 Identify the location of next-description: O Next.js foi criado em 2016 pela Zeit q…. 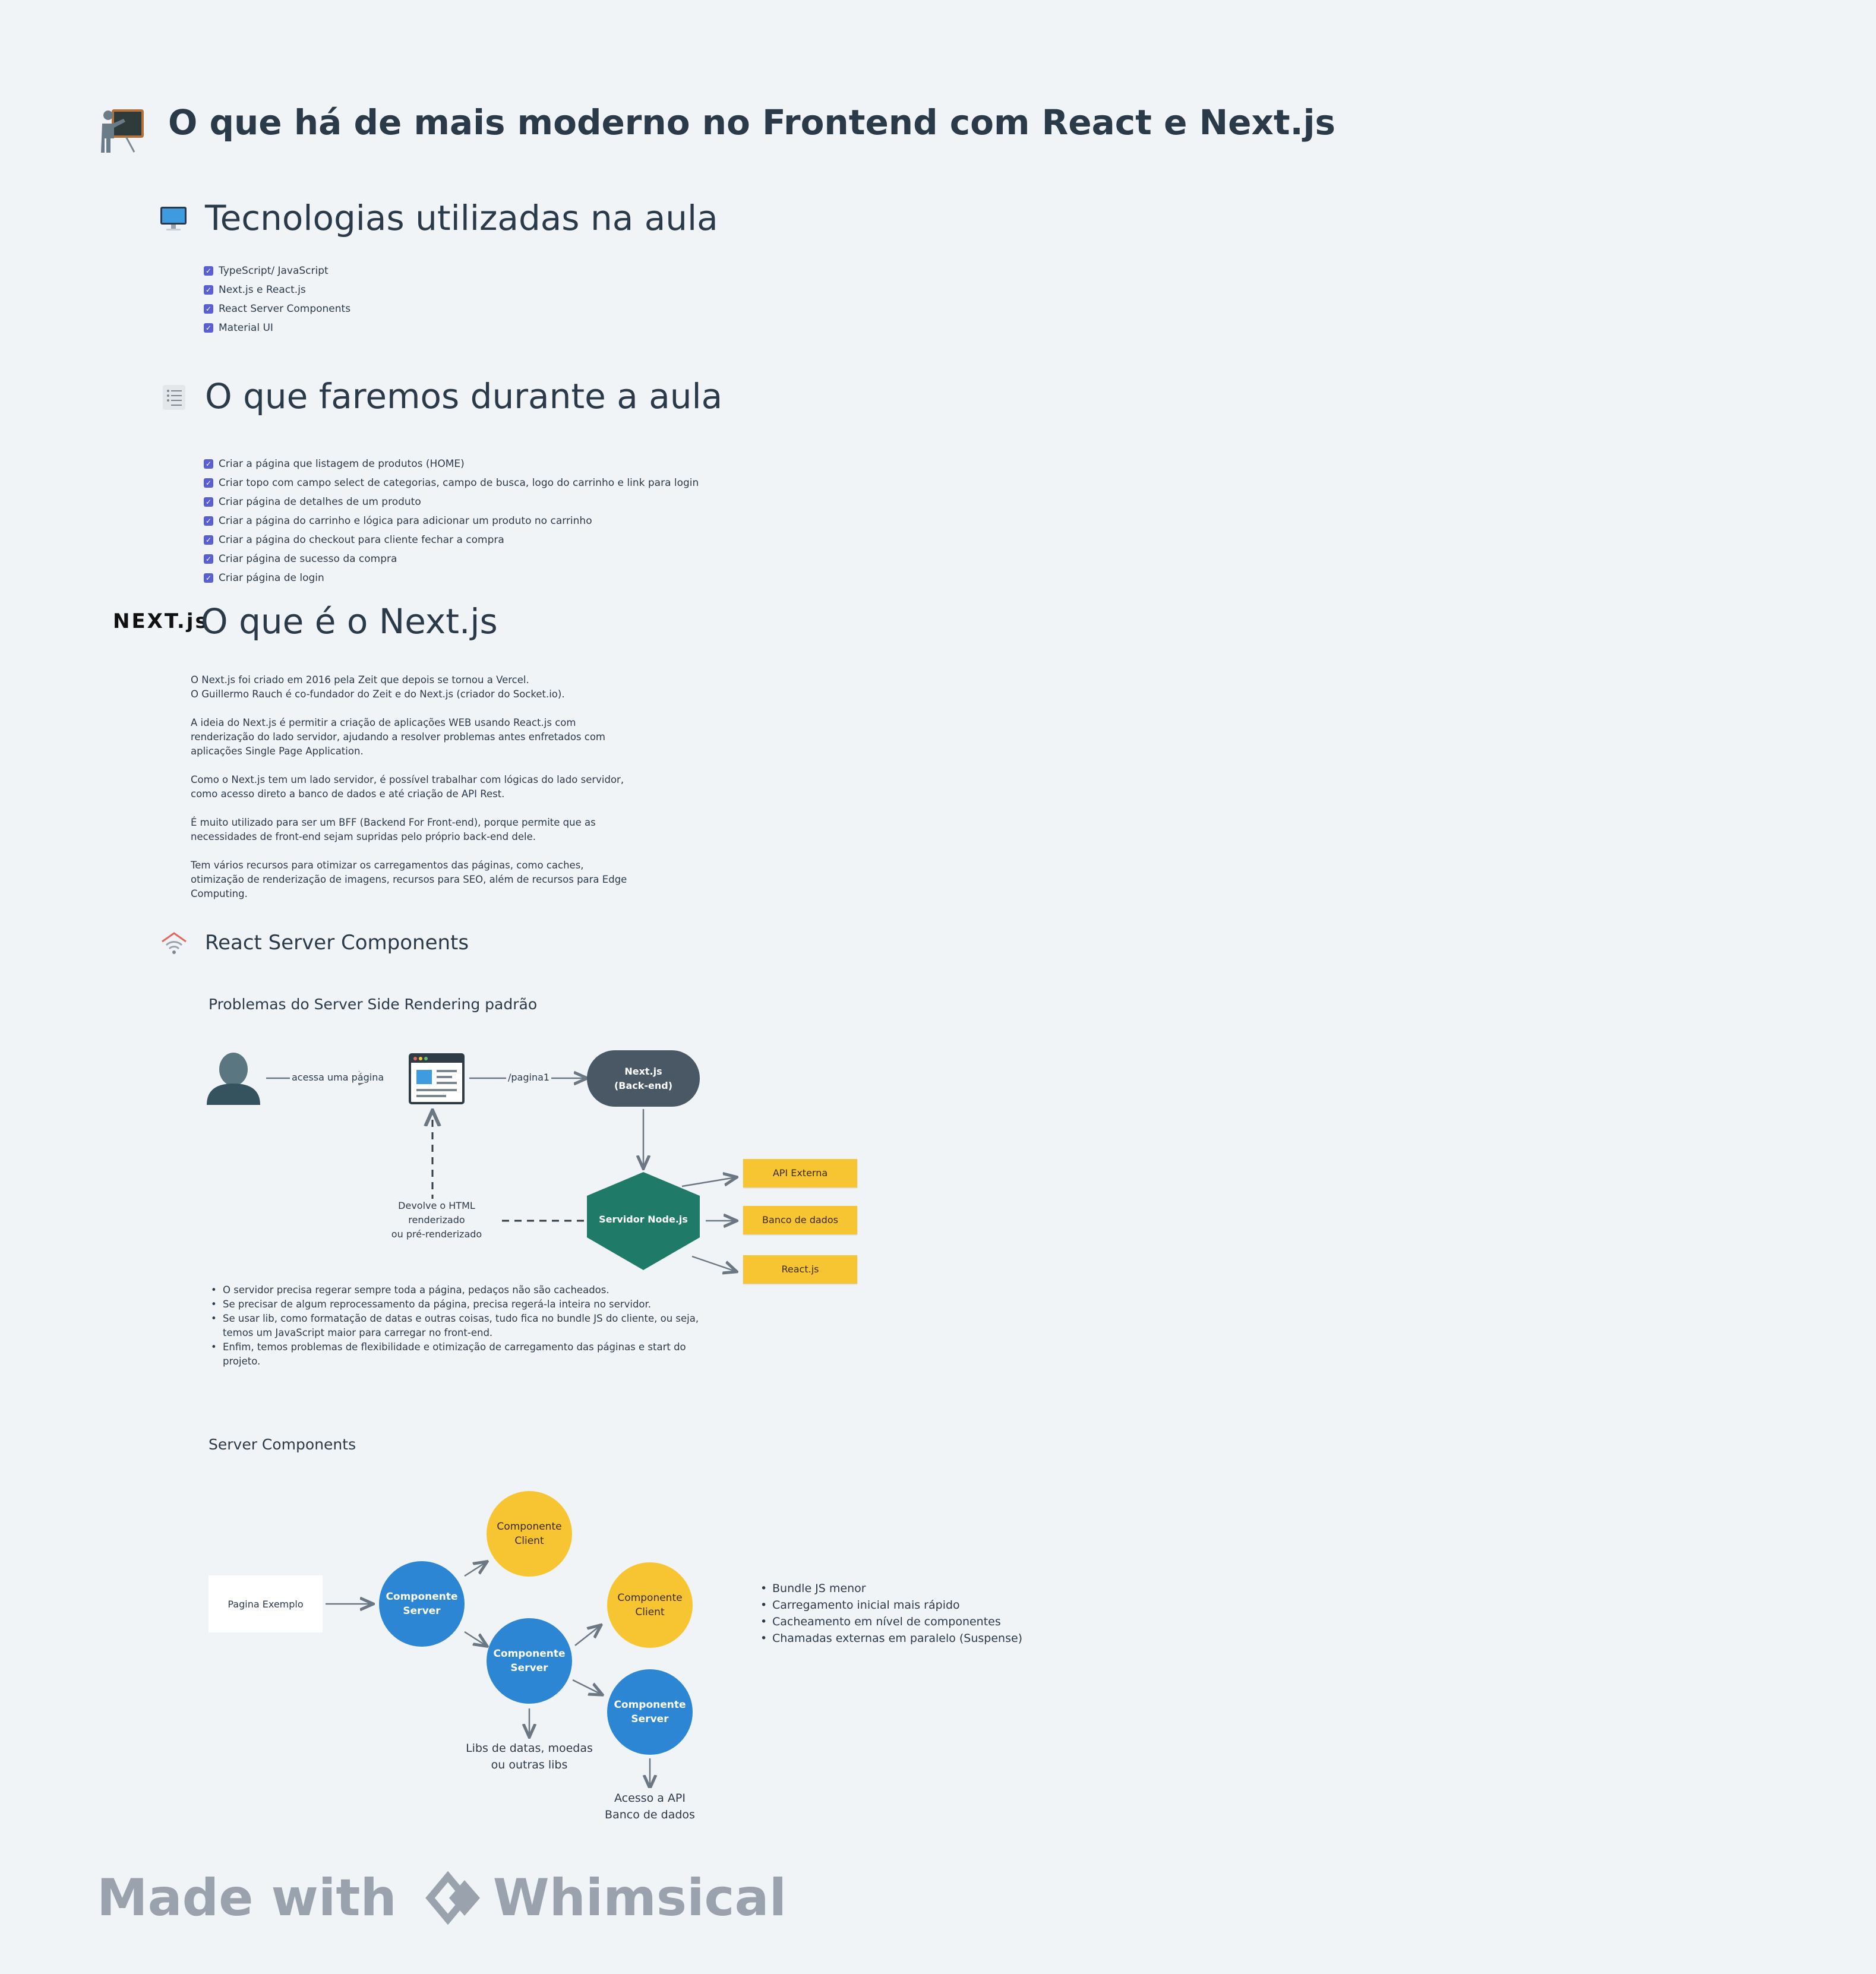
(409, 794).